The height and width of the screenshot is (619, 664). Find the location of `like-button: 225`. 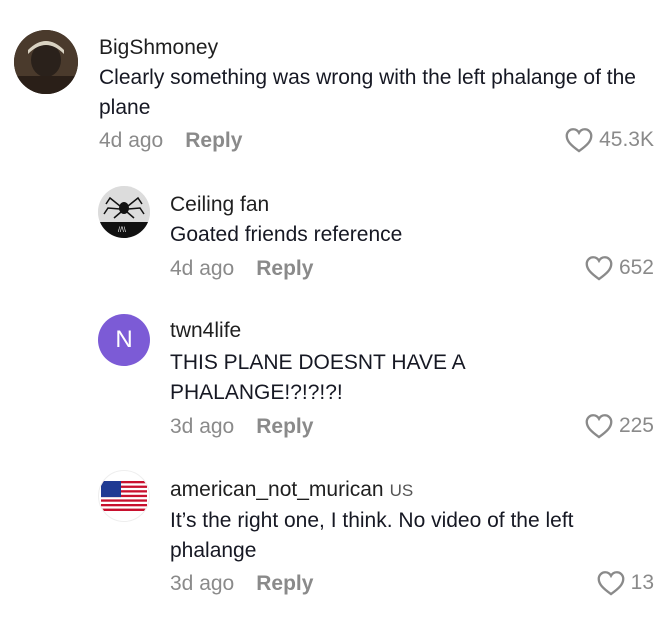

like-button: 225 is located at coordinates (619, 426).